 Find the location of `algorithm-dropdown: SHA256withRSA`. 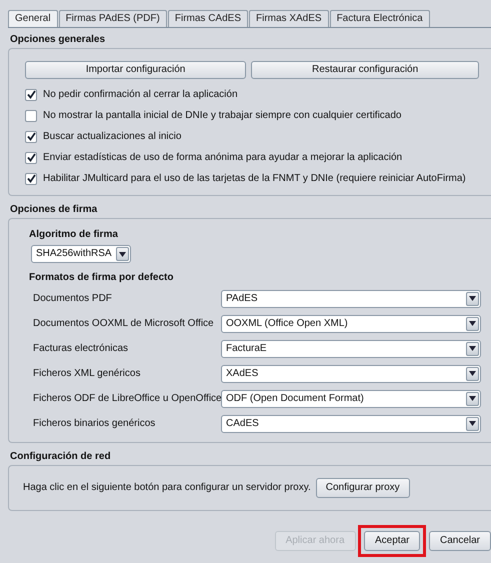

algorithm-dropdown: SHA256withRSA is located at coordinates (81, 254).